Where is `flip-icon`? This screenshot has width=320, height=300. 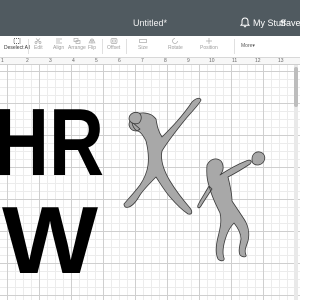
flip-icon is located at coordinates (92, 41).